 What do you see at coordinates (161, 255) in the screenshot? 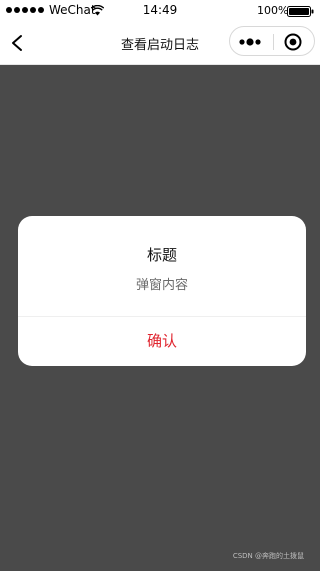
I see `modal-title: 标题` at bounding box center [161, 255].